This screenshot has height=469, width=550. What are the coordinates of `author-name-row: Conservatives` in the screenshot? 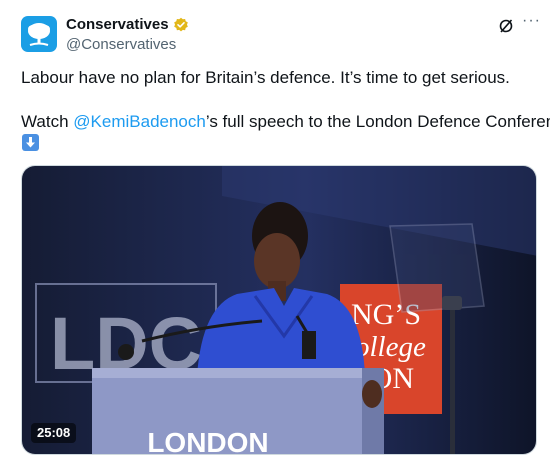 It's located at (127, 25).